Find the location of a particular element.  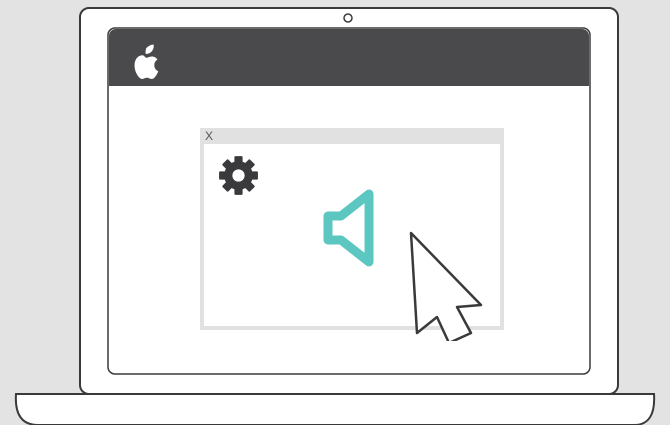

gear-icon is located at coordinates (238, 175).